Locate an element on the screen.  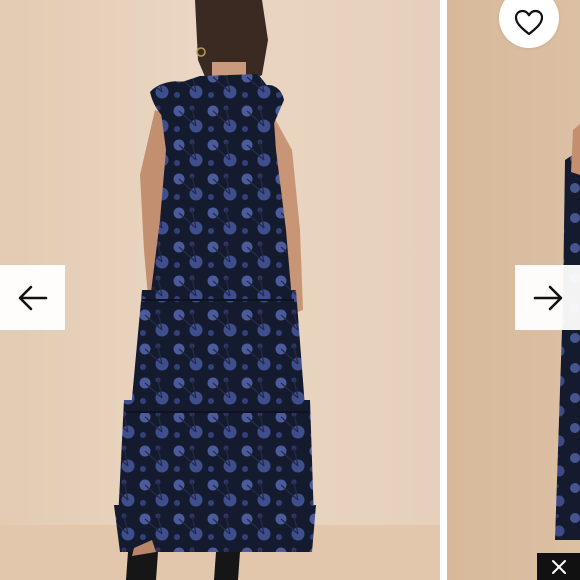
close-button is located at coordinates (558, 566).